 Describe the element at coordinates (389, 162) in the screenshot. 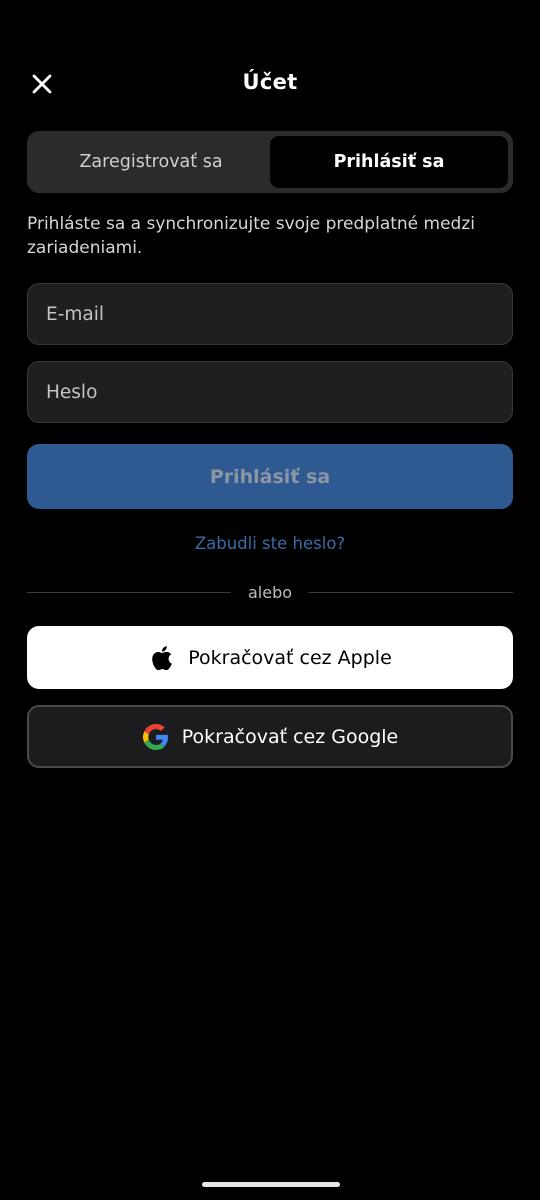

I see `tab-login: Prihlásiť sa` at that location.